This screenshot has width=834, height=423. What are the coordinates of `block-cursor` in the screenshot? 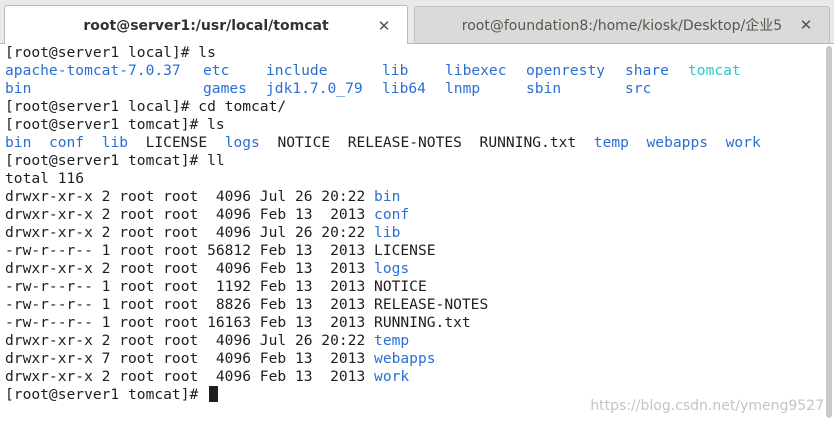 It's located at (214, 394).